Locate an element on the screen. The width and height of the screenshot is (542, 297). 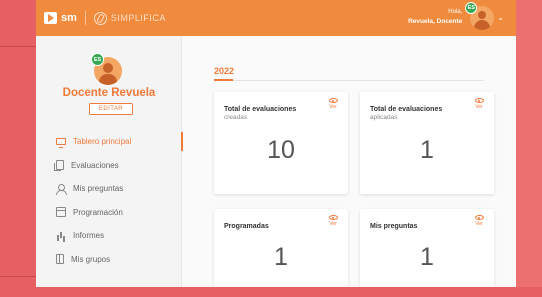
sidebar-item-programacion: Programación is located at coordinates (109, 213).